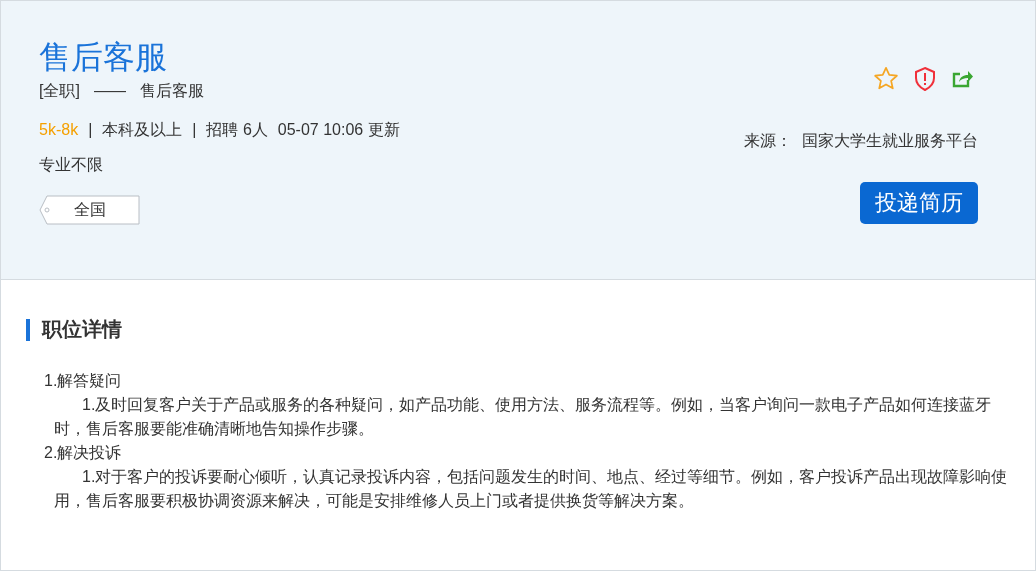 This screenshot has height=571, width=1036. I want to click on job-type-text: [全职], so click(59, 91).